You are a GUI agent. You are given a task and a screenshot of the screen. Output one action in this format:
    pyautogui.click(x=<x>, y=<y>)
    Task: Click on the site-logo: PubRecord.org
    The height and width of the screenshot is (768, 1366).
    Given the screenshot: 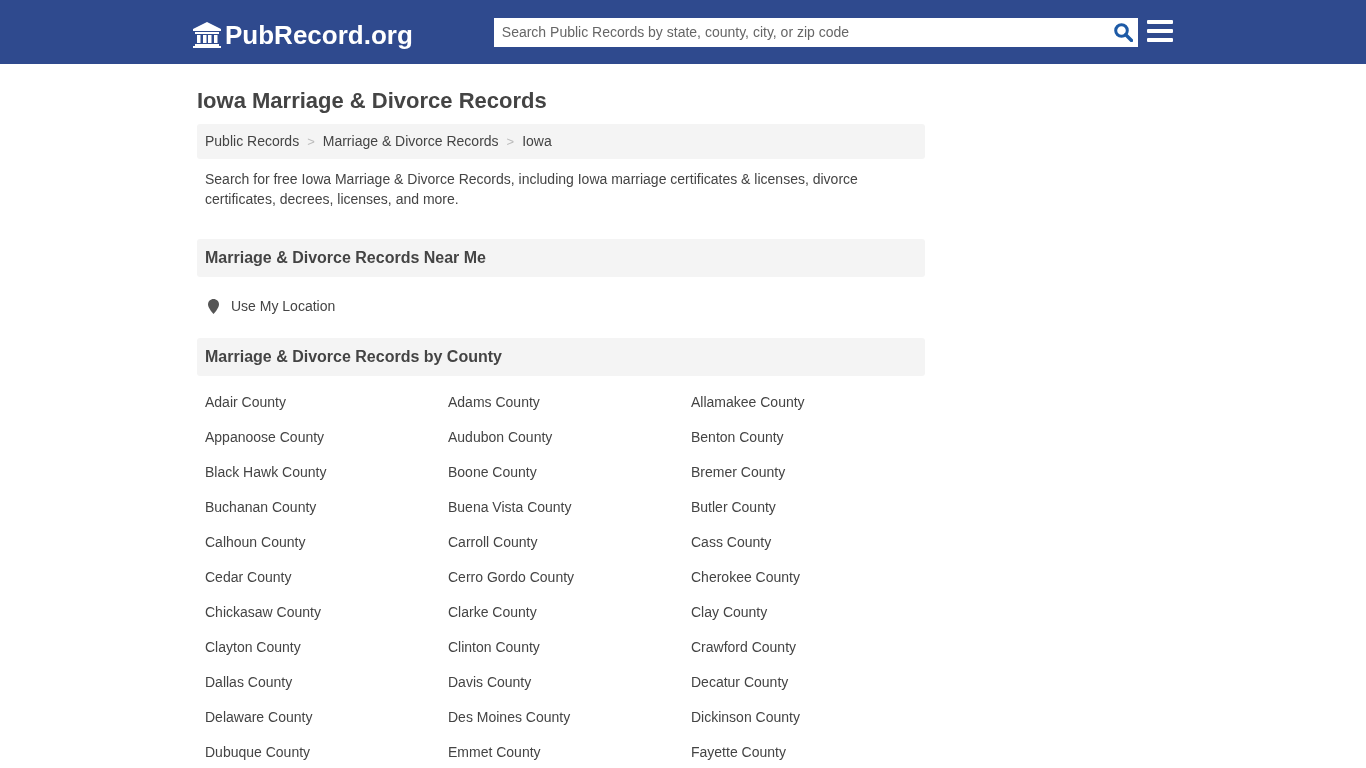 What is the action you would take?
    pyautogui.click(x=303, y=34)
    